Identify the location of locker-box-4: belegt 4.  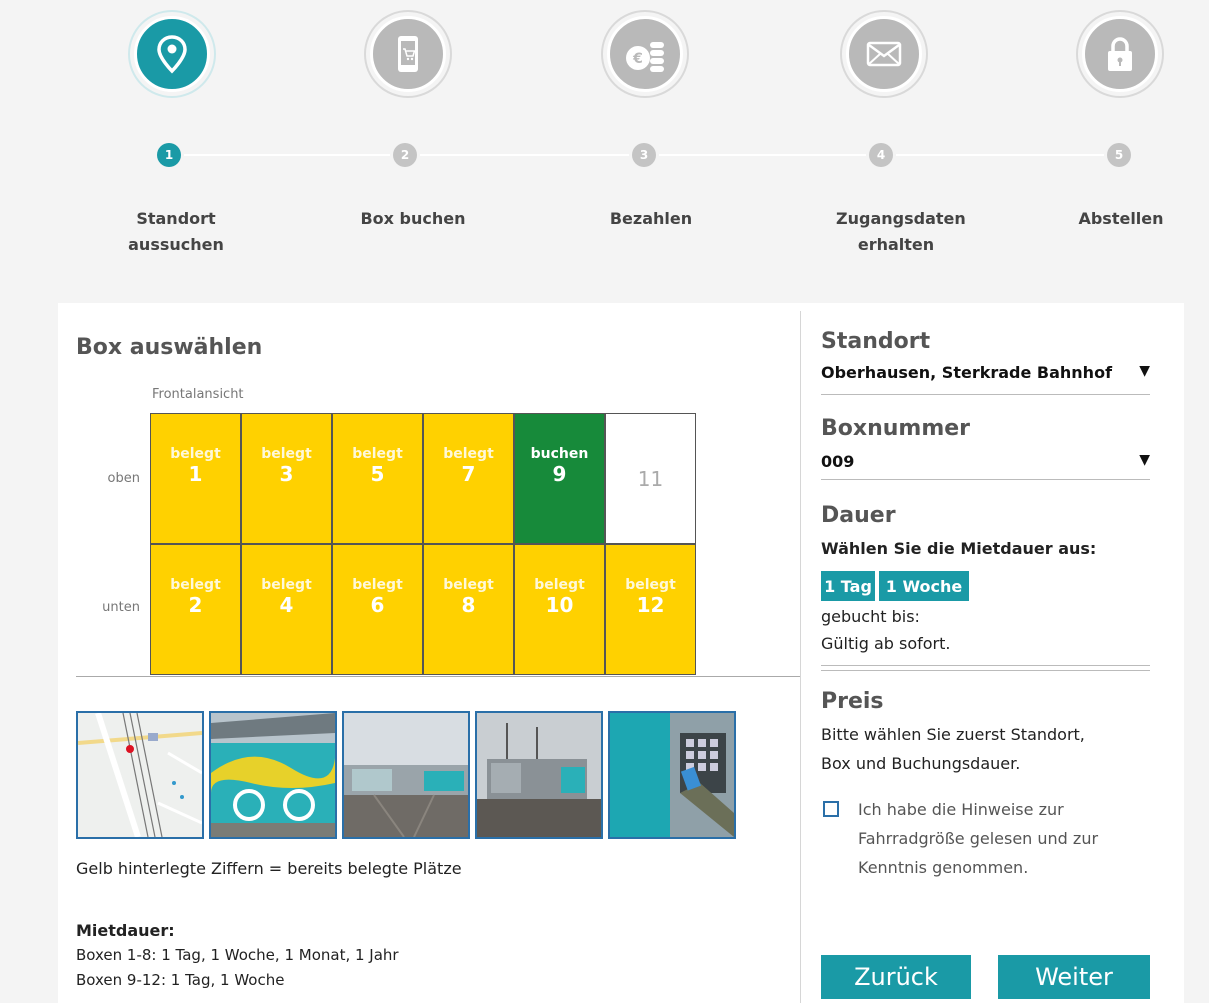
(286, 609).